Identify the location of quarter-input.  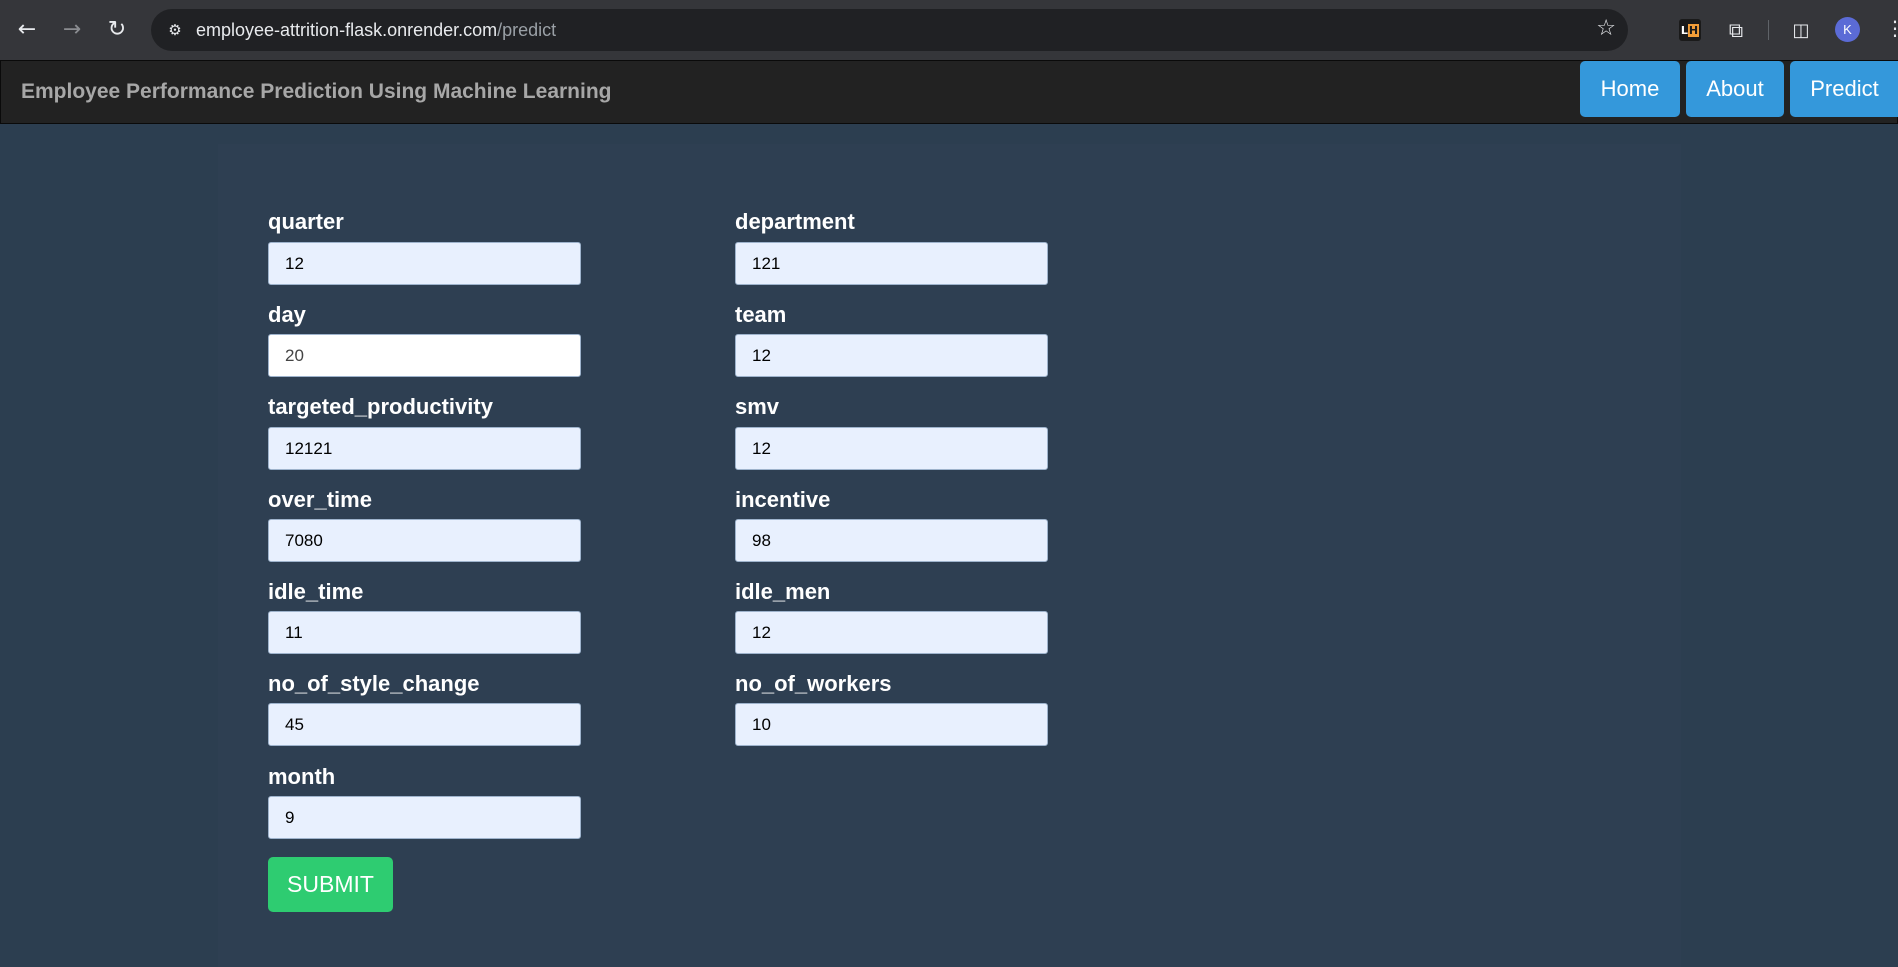
(424, 263).